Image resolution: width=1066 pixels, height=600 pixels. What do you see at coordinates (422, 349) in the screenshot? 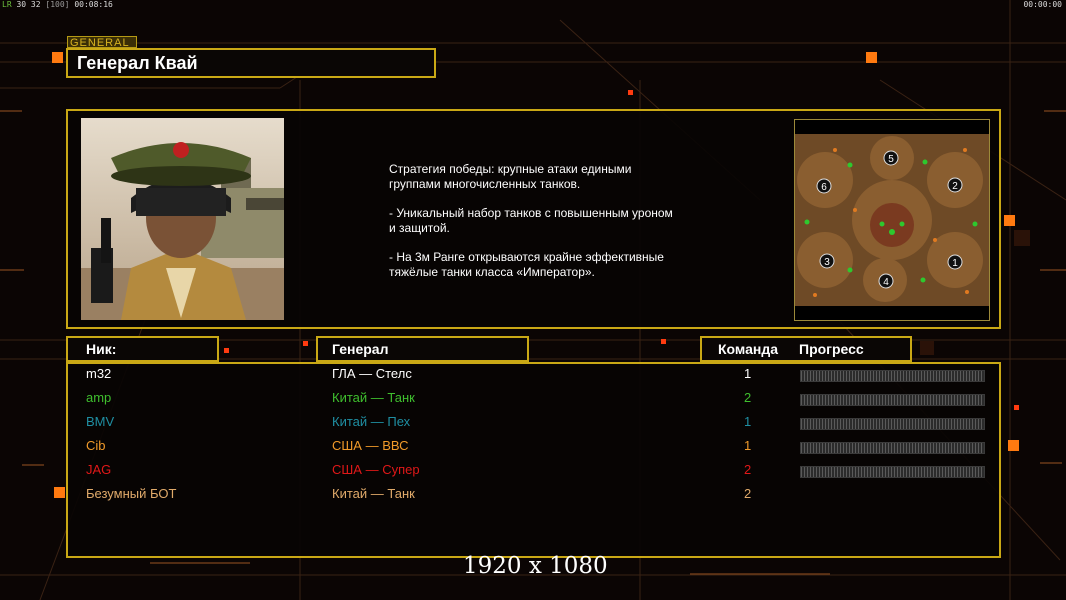
I see `header-general: Генерал` at bounding box center [422, 349].